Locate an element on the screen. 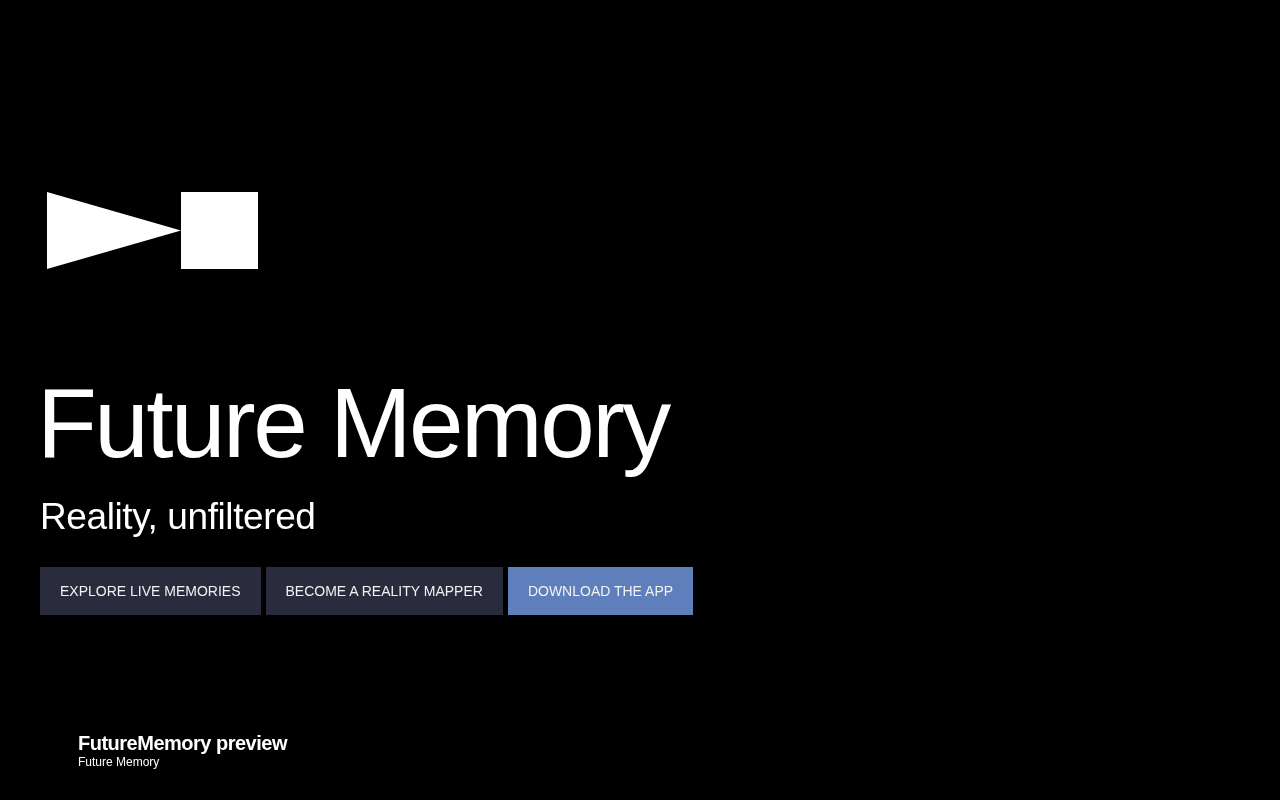 Image resolution: width=1280 pixels, height=800 pixels. logo-icon is located at coordinates (152, 230).